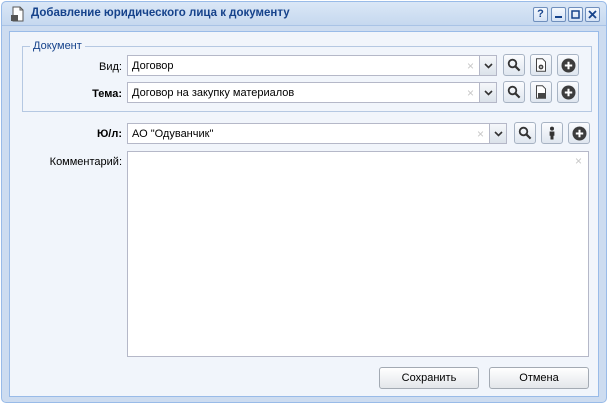  I want to click on legal-entity-add-button, so click(579, 133).